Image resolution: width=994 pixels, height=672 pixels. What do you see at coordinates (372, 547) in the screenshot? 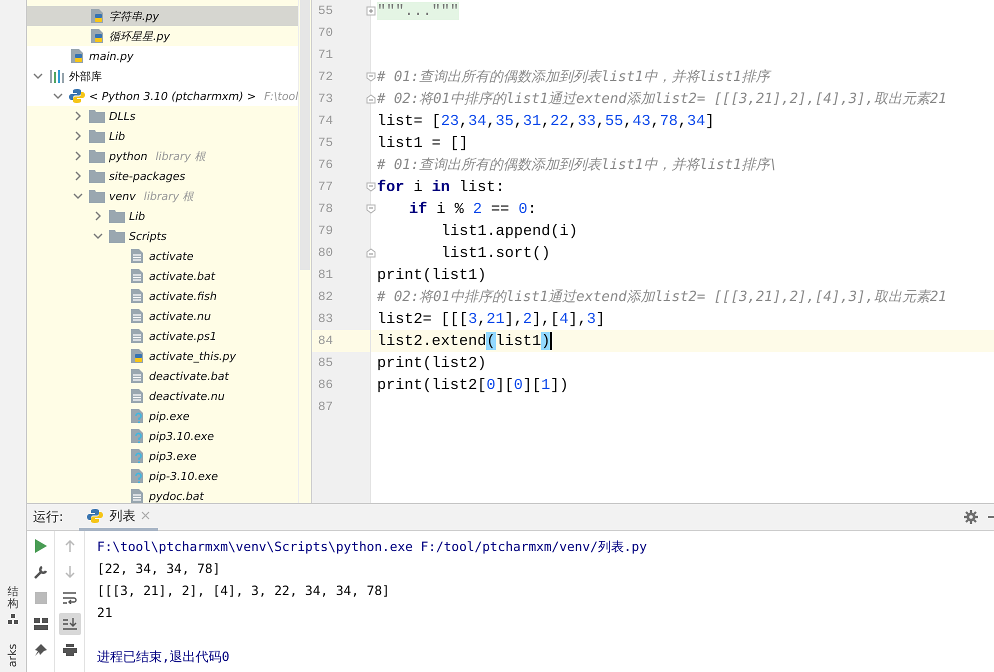
I see `console-output-line: F:\tool\ptcharmxm\venv\Scripts\python.exe F:/tool/ptcharmxm/venv/列表.py` at bounding box center [372, 547].